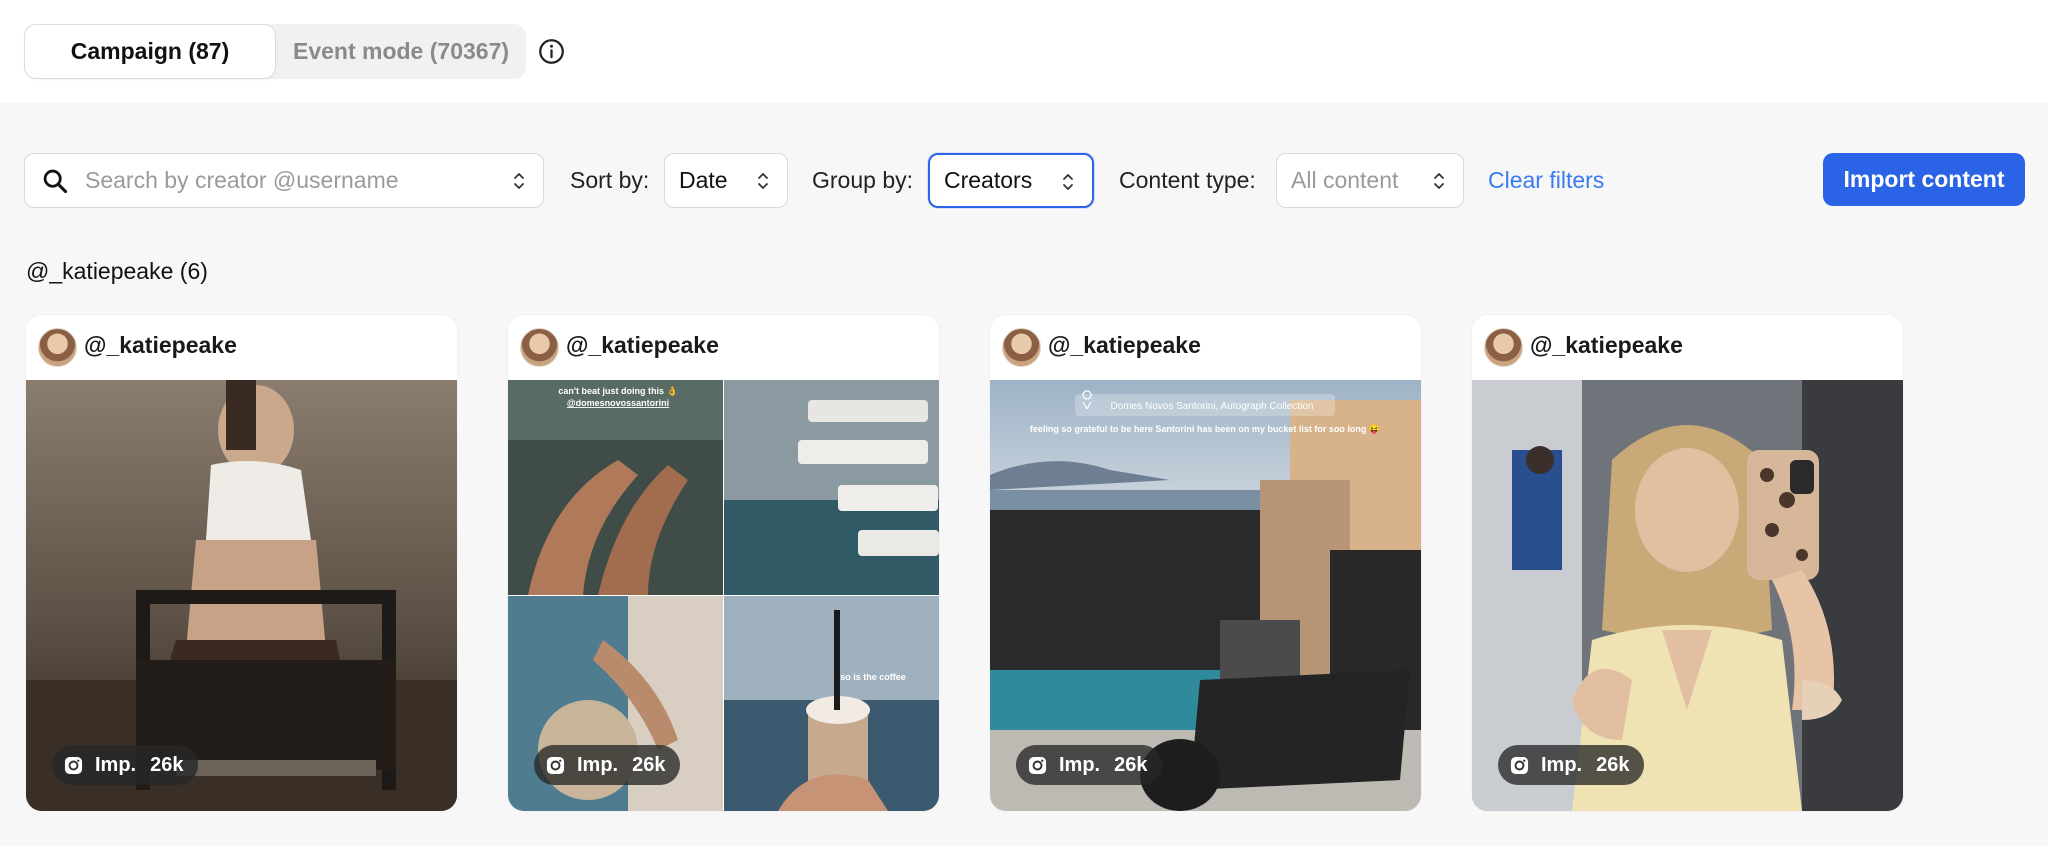 The width and height of the screenshot is (2048, 846). What do you see at coordinates (1187, 180) in the screenshot?
I see `content-type-label: Content type:` at bounding box center [1187, 180].